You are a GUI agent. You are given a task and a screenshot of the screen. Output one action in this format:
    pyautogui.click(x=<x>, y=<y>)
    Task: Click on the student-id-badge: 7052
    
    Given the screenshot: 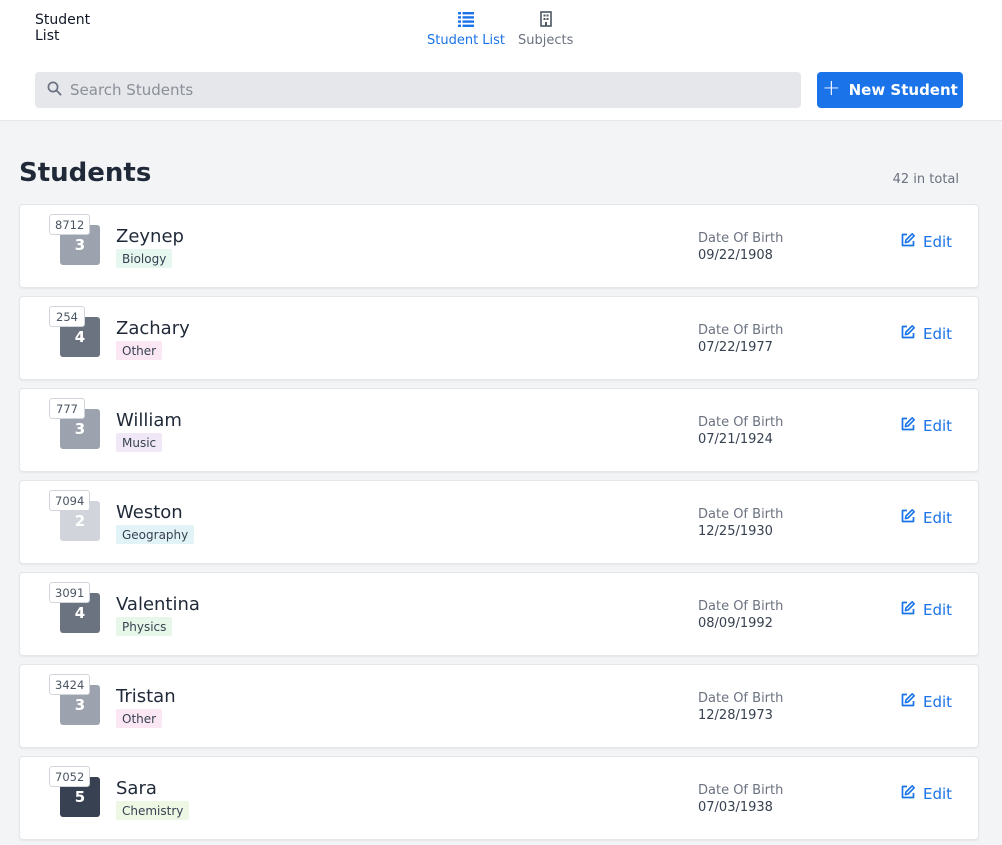 What is the action you would take?
    pyautogui.click(x=70, y=776)
    